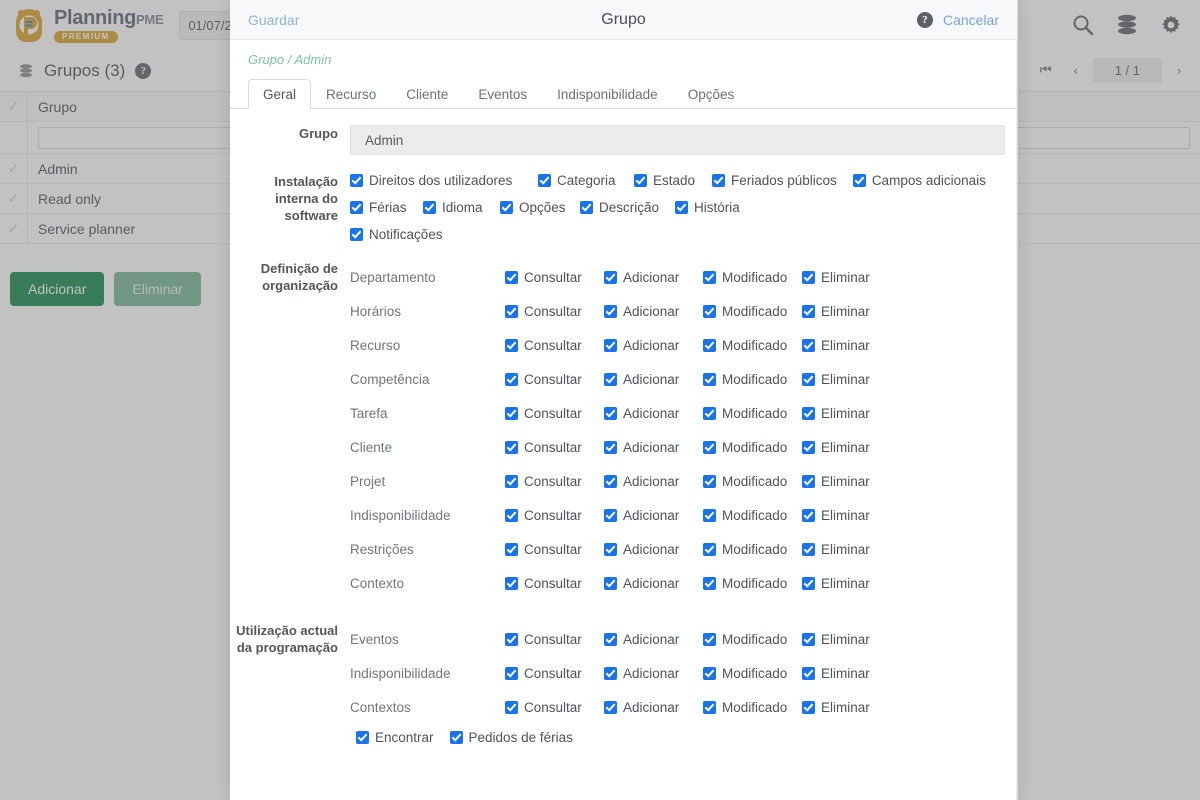  Describe the element at coordinates (711, 94) in the screenshot. I see `tab-opcoes: Opções` at that location.